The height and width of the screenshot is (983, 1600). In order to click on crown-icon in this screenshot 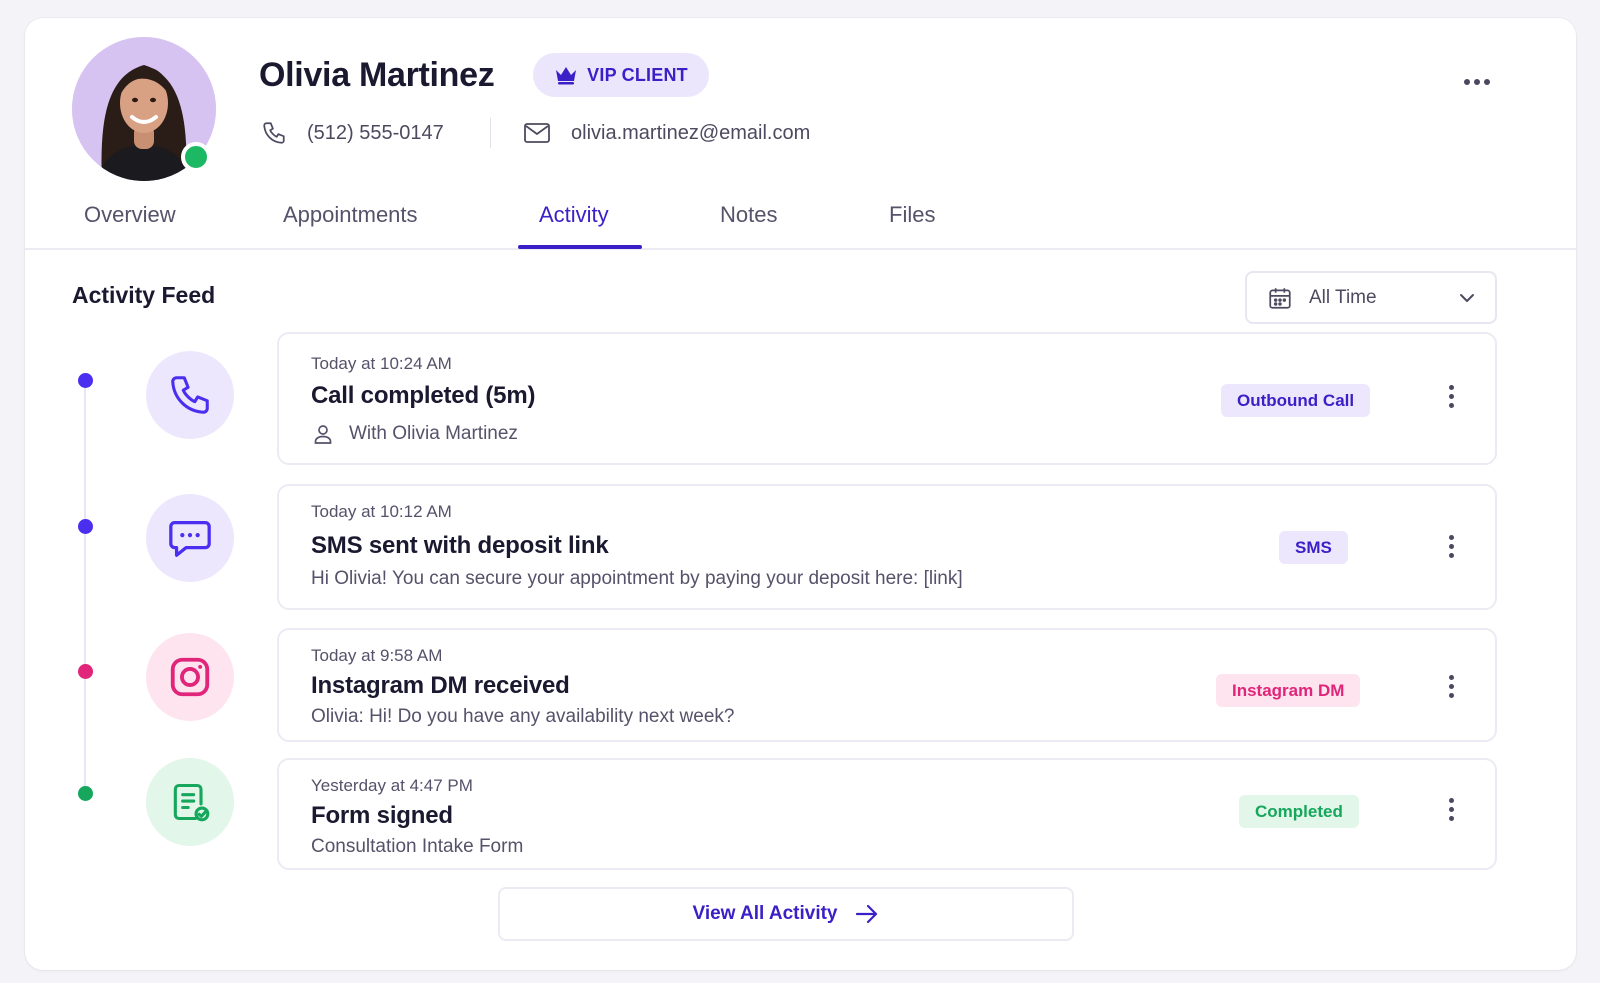, I will do `click(566, 75)`.